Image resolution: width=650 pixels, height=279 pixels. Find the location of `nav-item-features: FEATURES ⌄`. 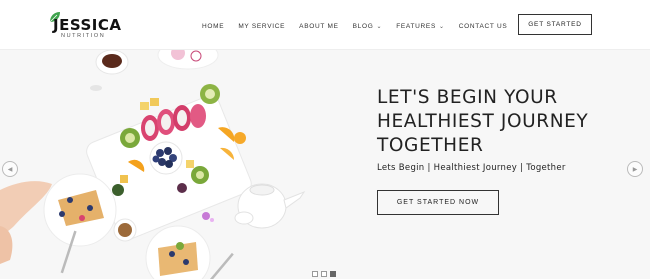

nav-item-features: FEATURES ⌄ is located at coordinates (420, 26).